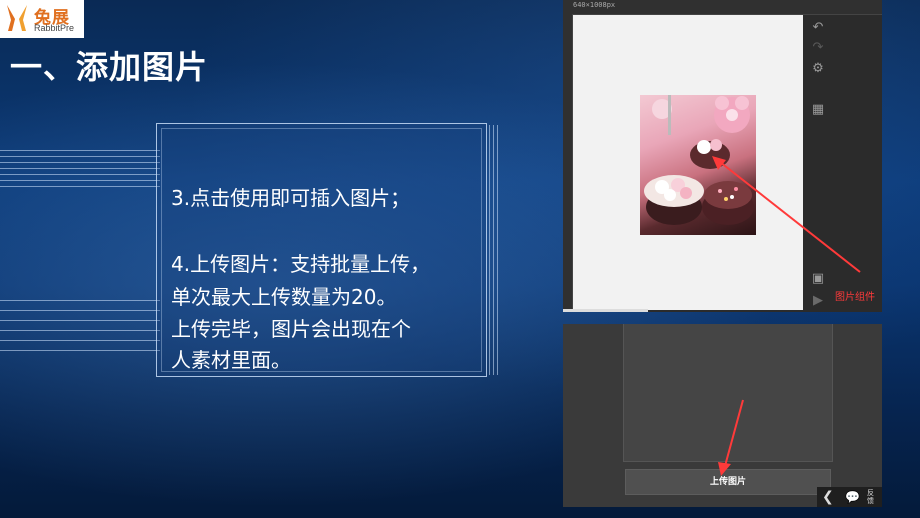  I want to click on arrow-to-upload-line, so click(734, 433).